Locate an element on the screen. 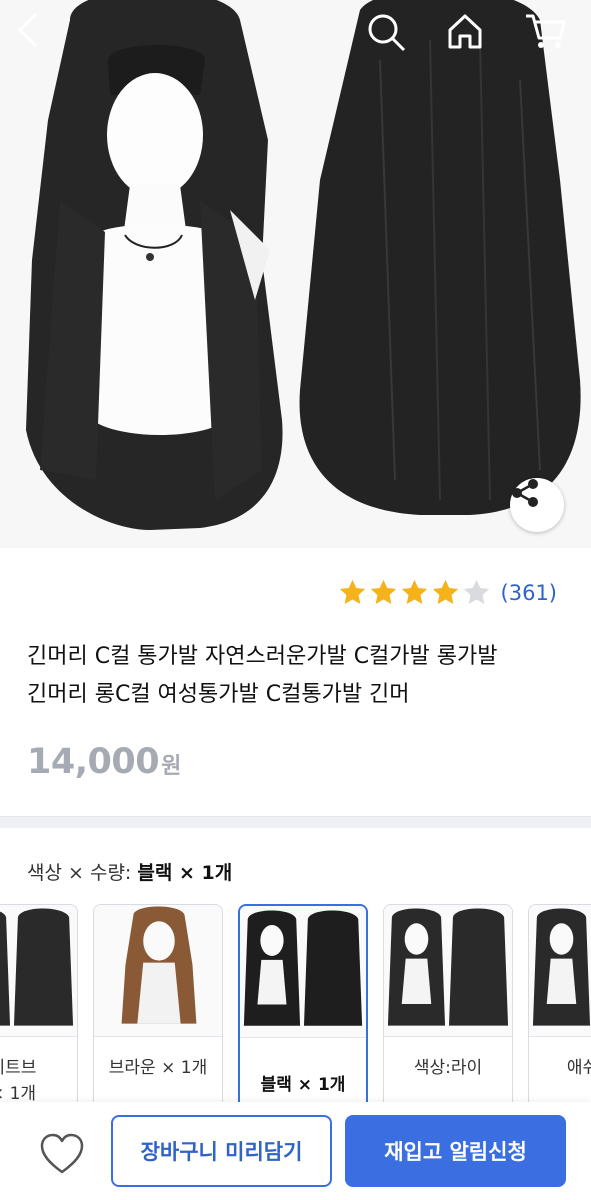 Image resolution: width=591 pixels, height=1200 pixels. option-label: 색상 × 수량: 블랙 × 1개 is located at coordinates (129, 871).